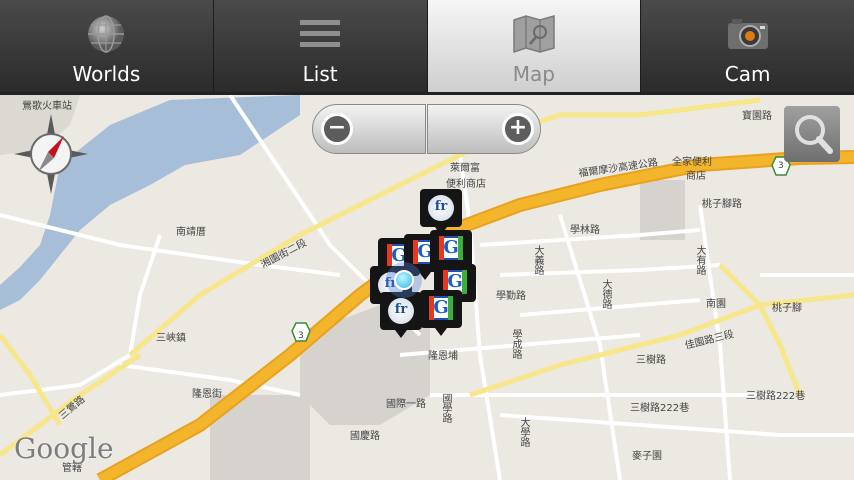 This screenshot has height=480, width=854. Describe the element at coordinates (523, 432) in the screenshot. I see `map-label: 大學路` at that location.